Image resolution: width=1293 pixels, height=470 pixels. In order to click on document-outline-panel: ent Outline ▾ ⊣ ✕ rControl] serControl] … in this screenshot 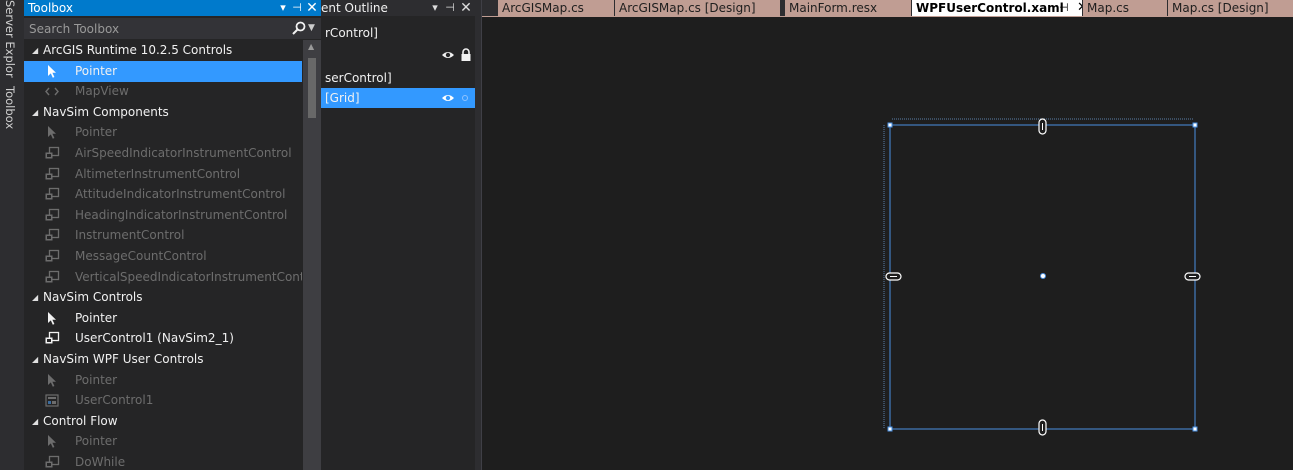, I will do `click(398, 235)`.